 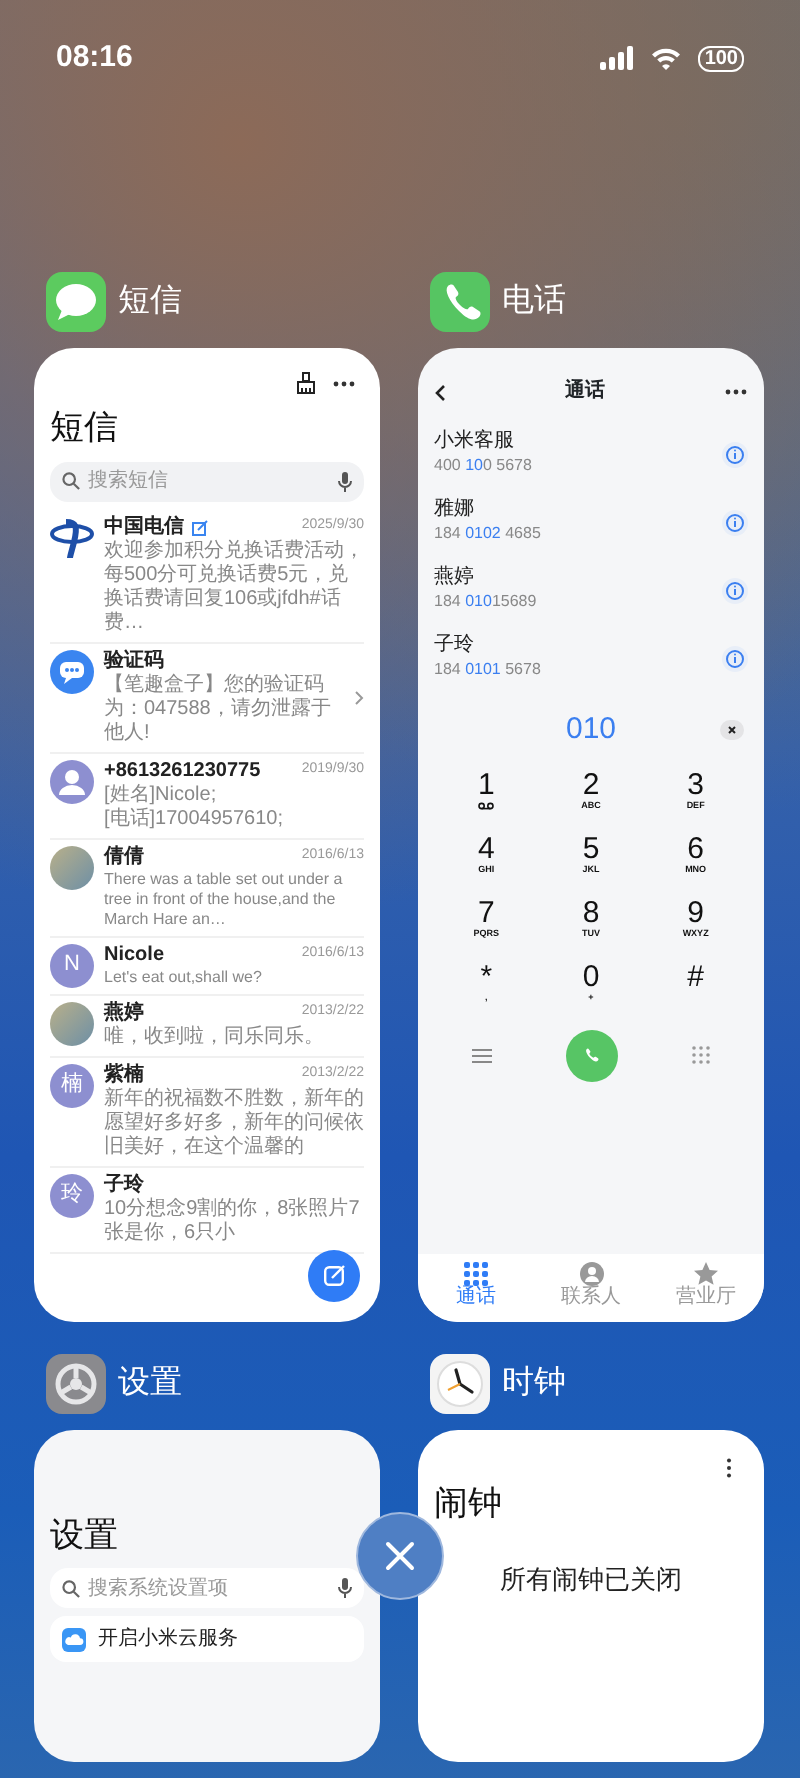 What do you see at coordinates (134, 955) in the screenshot?
I see `contact-name: Nicole` at bounding box center [134, 955].